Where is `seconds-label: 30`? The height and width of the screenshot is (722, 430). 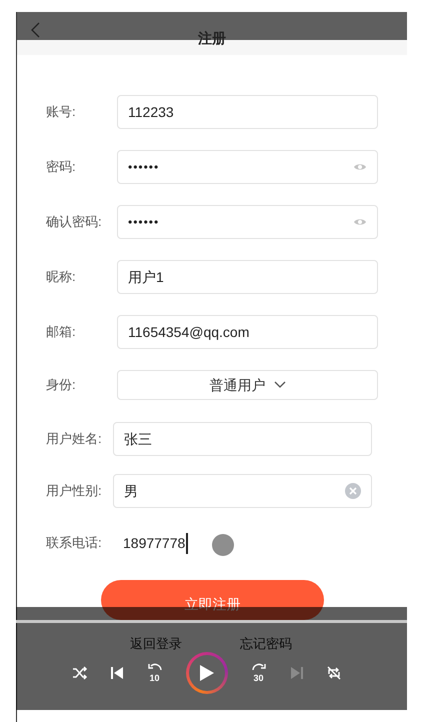
seconds-label: 30 is located at coordinates (258, 678).